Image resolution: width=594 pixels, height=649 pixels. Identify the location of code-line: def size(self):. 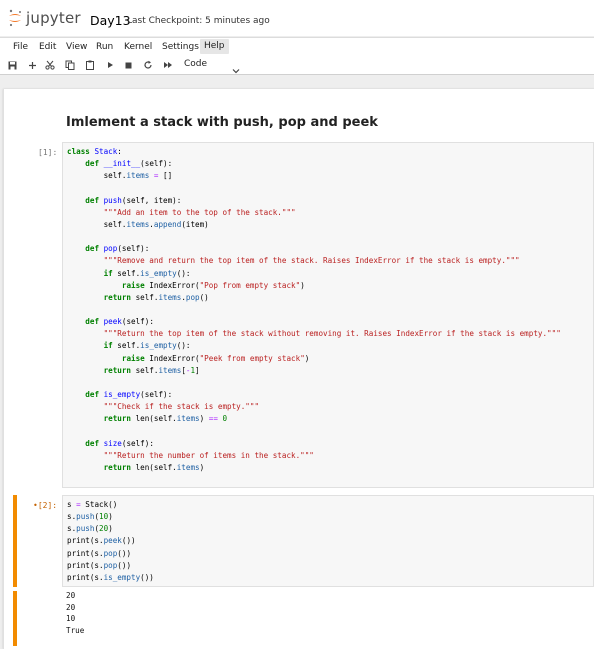
(119, 443).